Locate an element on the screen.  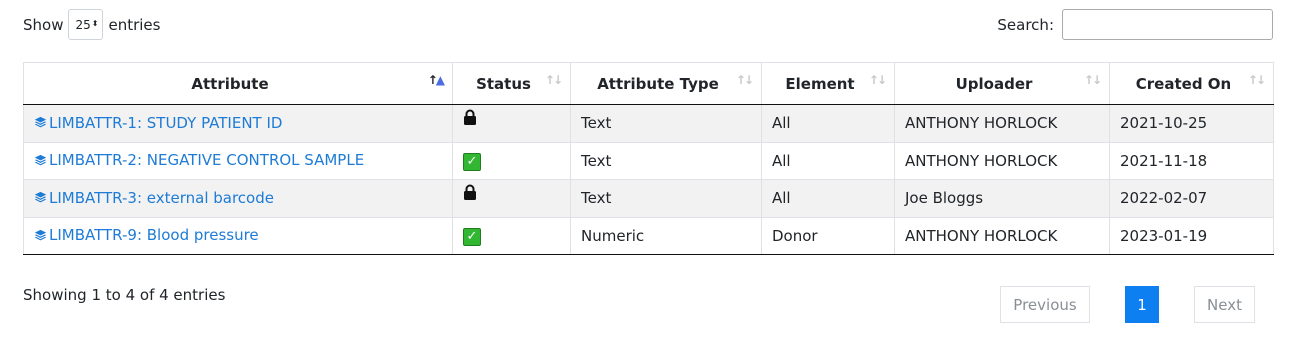
entries-label: entries is located at coordinates (134, 24).